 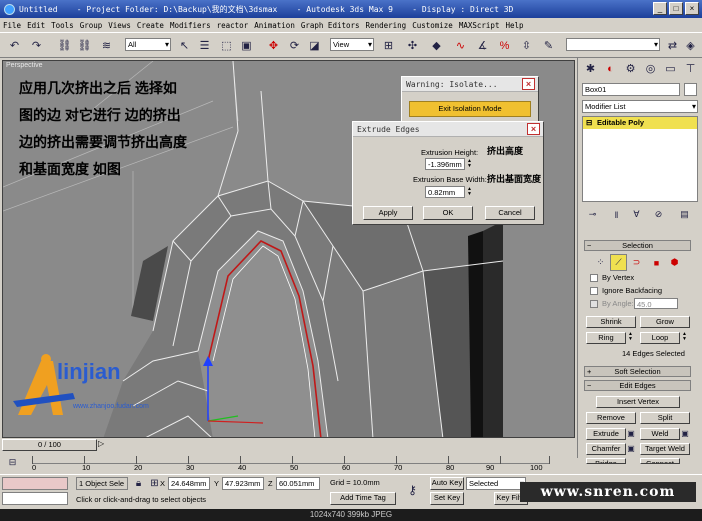 What do you see at coordinates (352, 44) in the screenshot?
I see `reference-coordinate-dropdown: View` at bounding box center [352, 44].